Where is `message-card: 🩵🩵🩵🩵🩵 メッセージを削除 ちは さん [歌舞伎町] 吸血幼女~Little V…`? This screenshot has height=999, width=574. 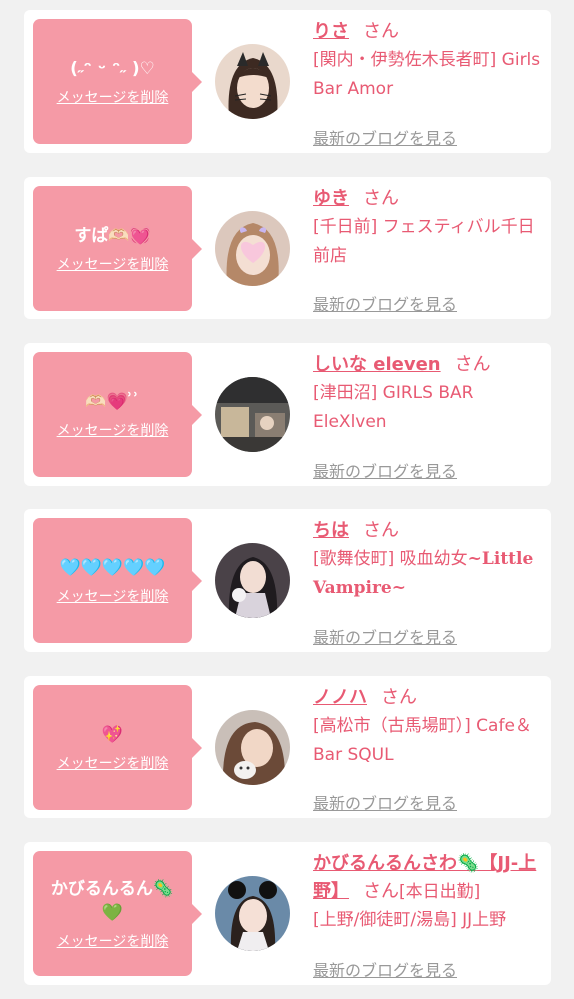
message-card: 🩵🩵🩵🩵🩵 メッセージを削除 ちは さん [歌舞伎町] 吸血幼女~Little V… is located at coordinates (287, 580).